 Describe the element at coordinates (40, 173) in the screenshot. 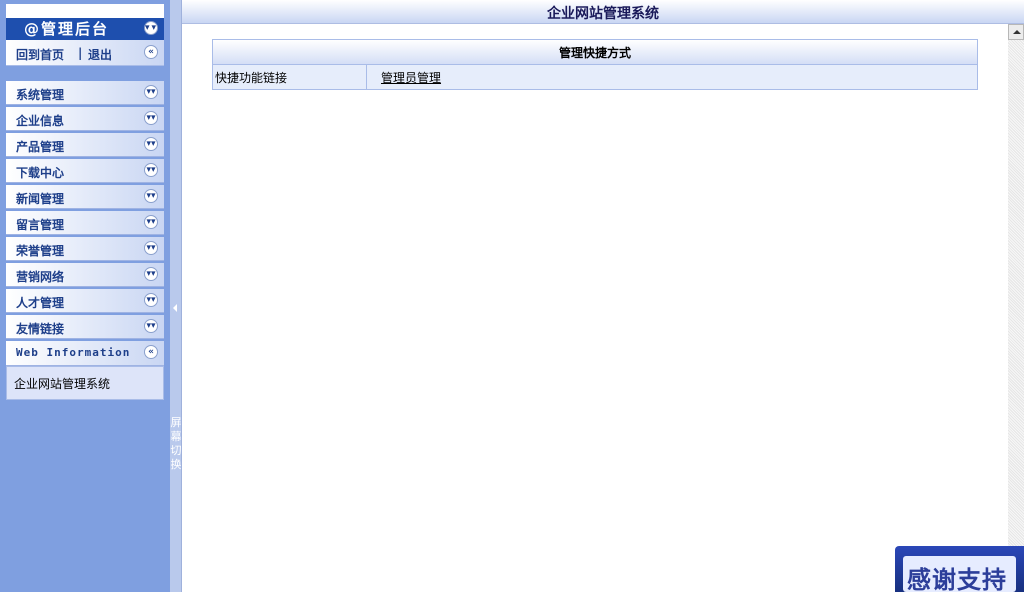

I see `sidebar-item-label: 下载中心` at that location.